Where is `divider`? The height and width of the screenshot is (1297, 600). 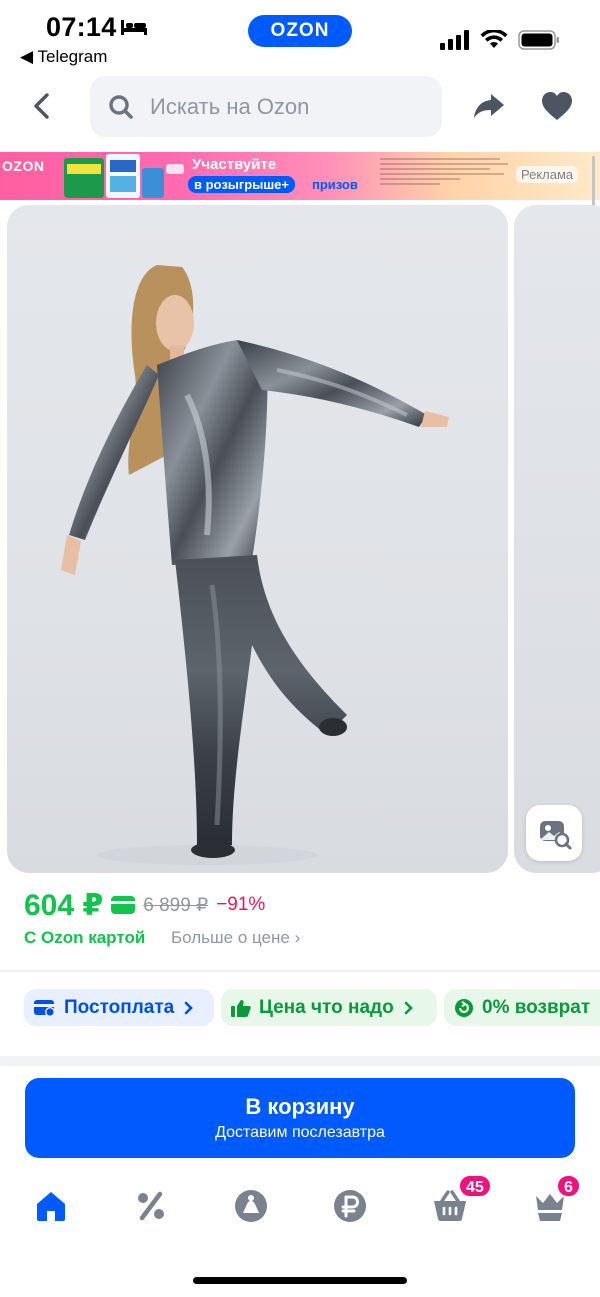
divider is located at coordinates (300, 971).